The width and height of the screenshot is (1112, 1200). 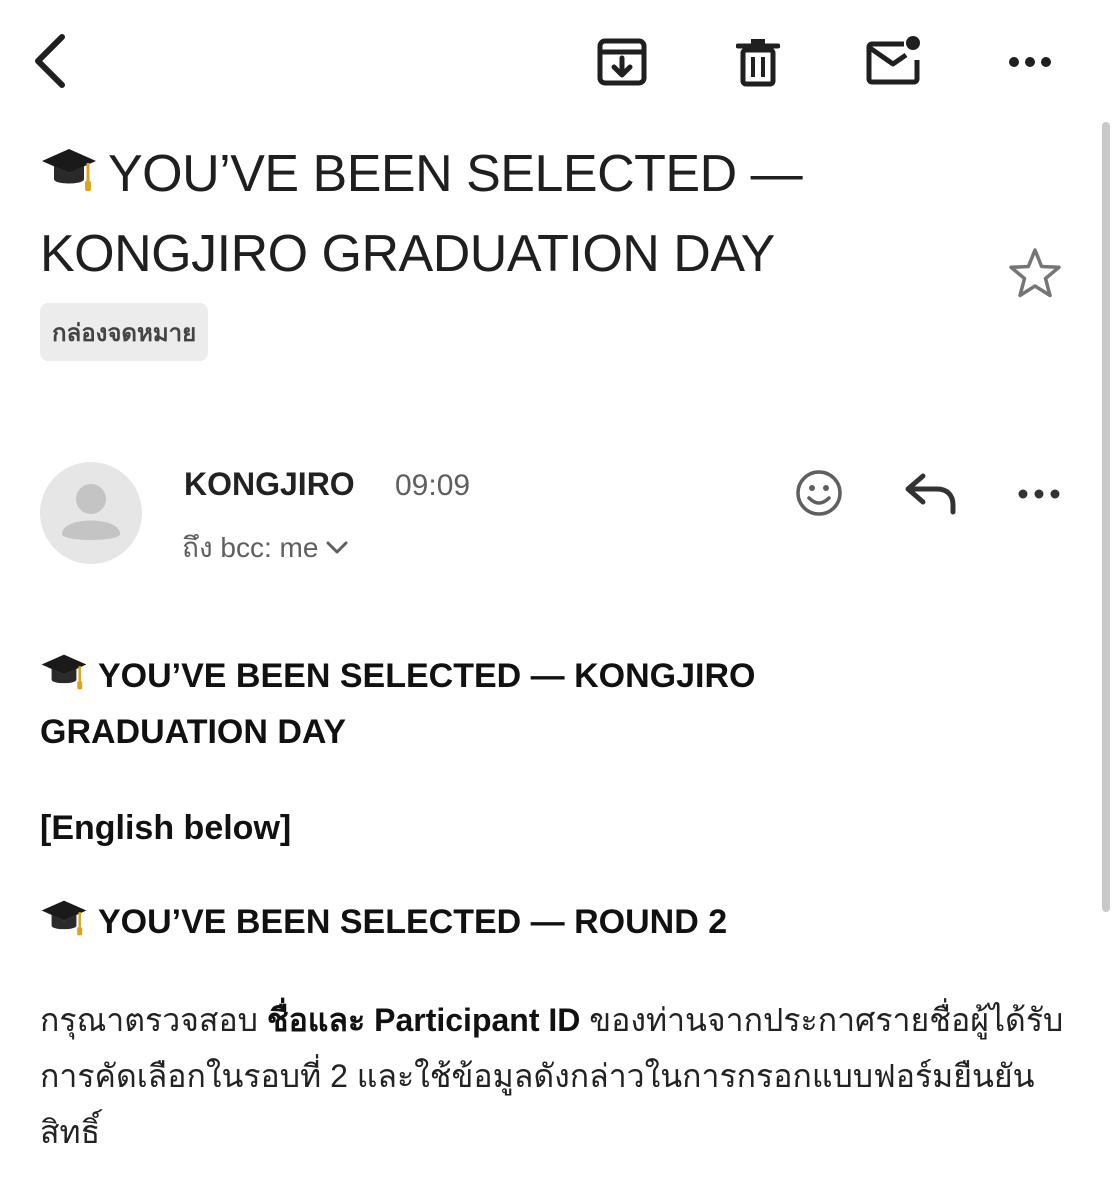 I want to click on more-options-button, so click(x=1030, y=62).